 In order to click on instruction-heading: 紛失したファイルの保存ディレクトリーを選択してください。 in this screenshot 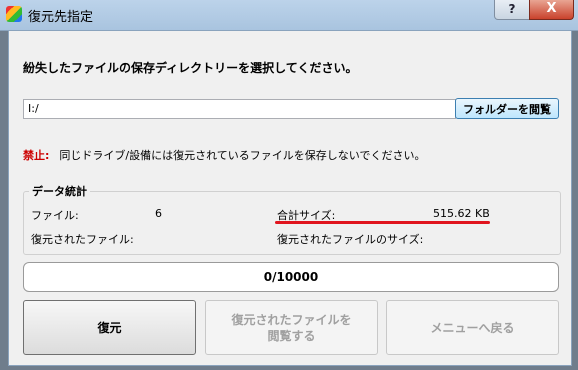, I will do `click(190, 68)`.